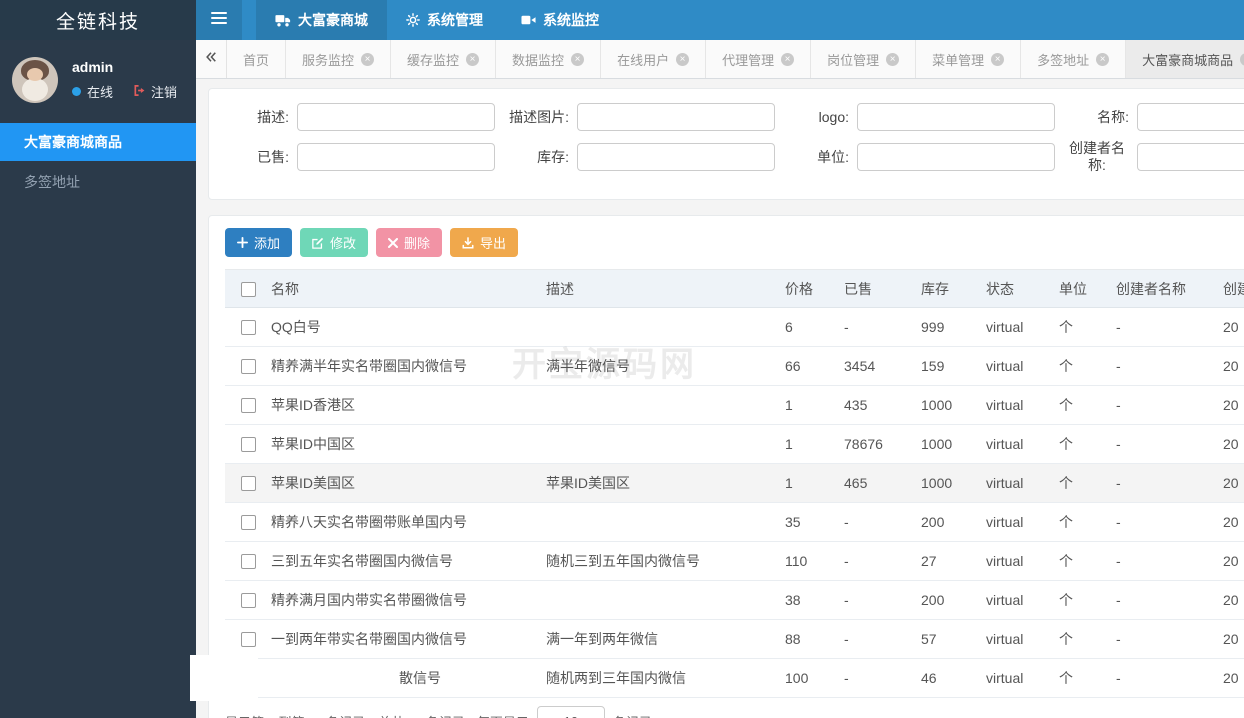 Image resolution: width=1244 pixels, height=718 pixels. Describe the element at coordinates (643, 60) in the screenshot. I see `tab-label: 在线用户` at that location.